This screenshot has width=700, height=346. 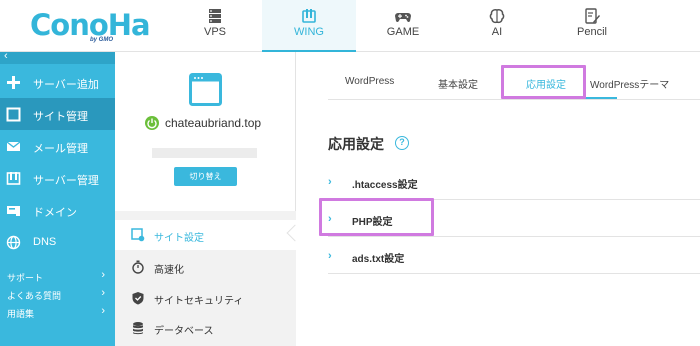 I want to click on chevron-left-icon: ‹, so click(x=6, y=56).